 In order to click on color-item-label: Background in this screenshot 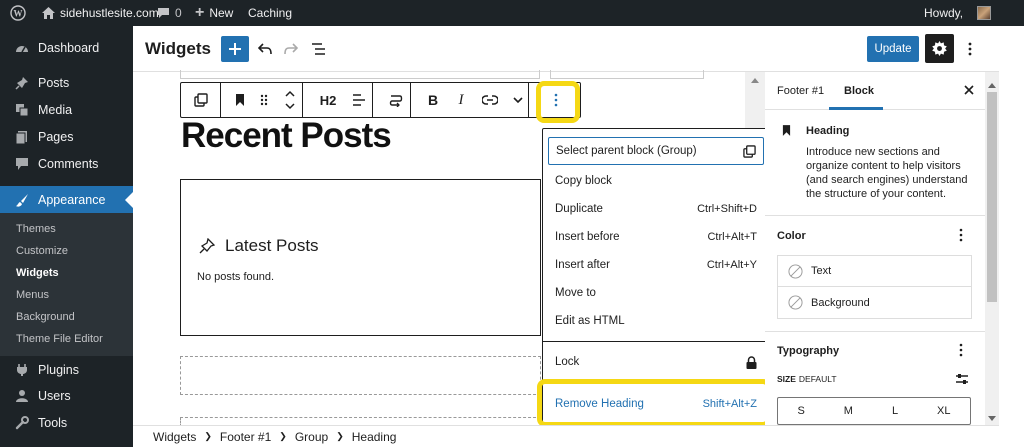, I will do `click(840, 302)`.